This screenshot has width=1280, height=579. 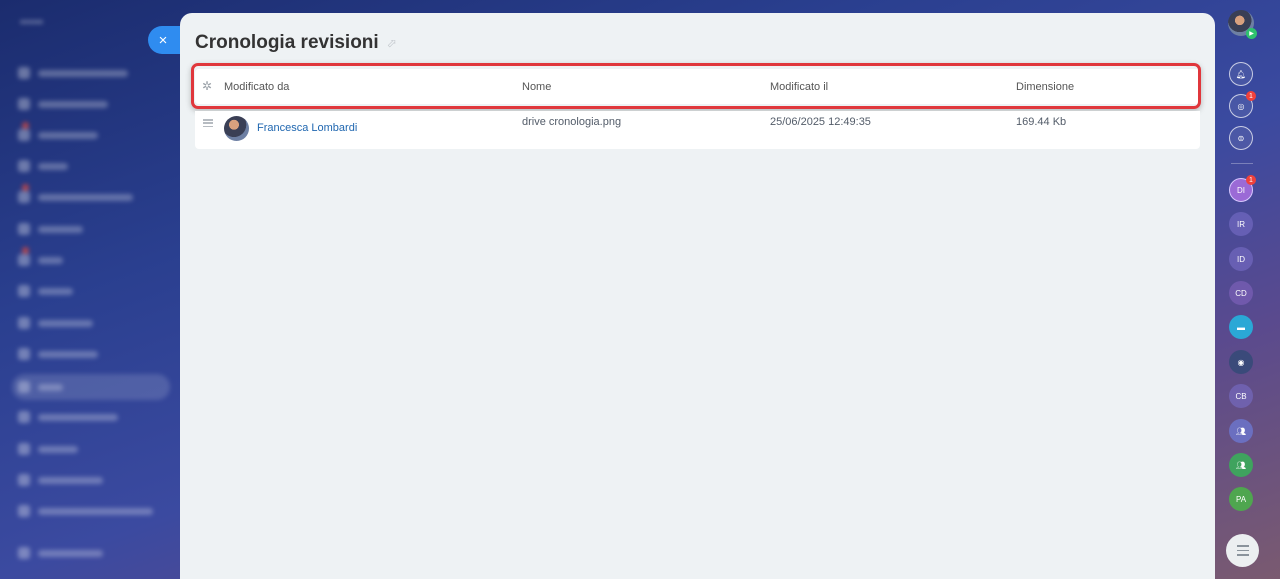 I want to click on contact-initials: IR, so click(x=1241, y=224).